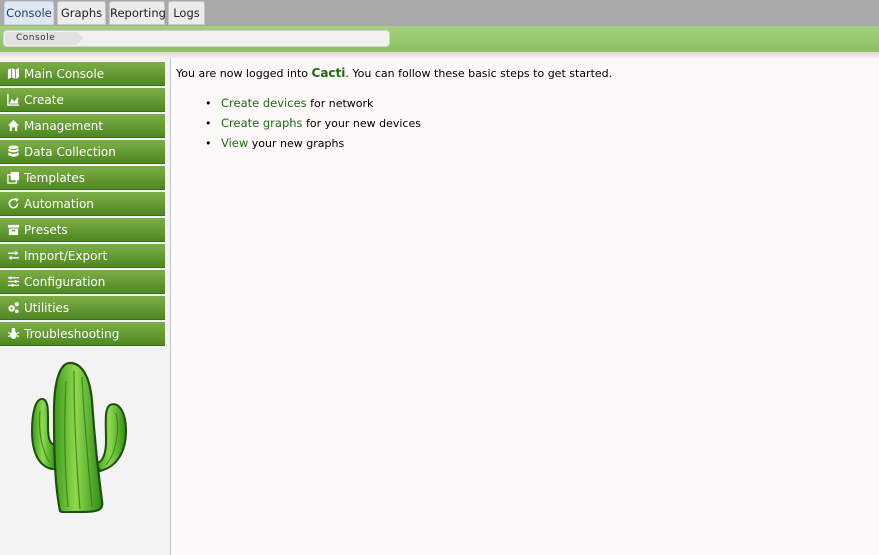  Describe the element at coordinates (82, 308) in the screenshot. I see `sidebar-item-utilities: Utilities` at that location.